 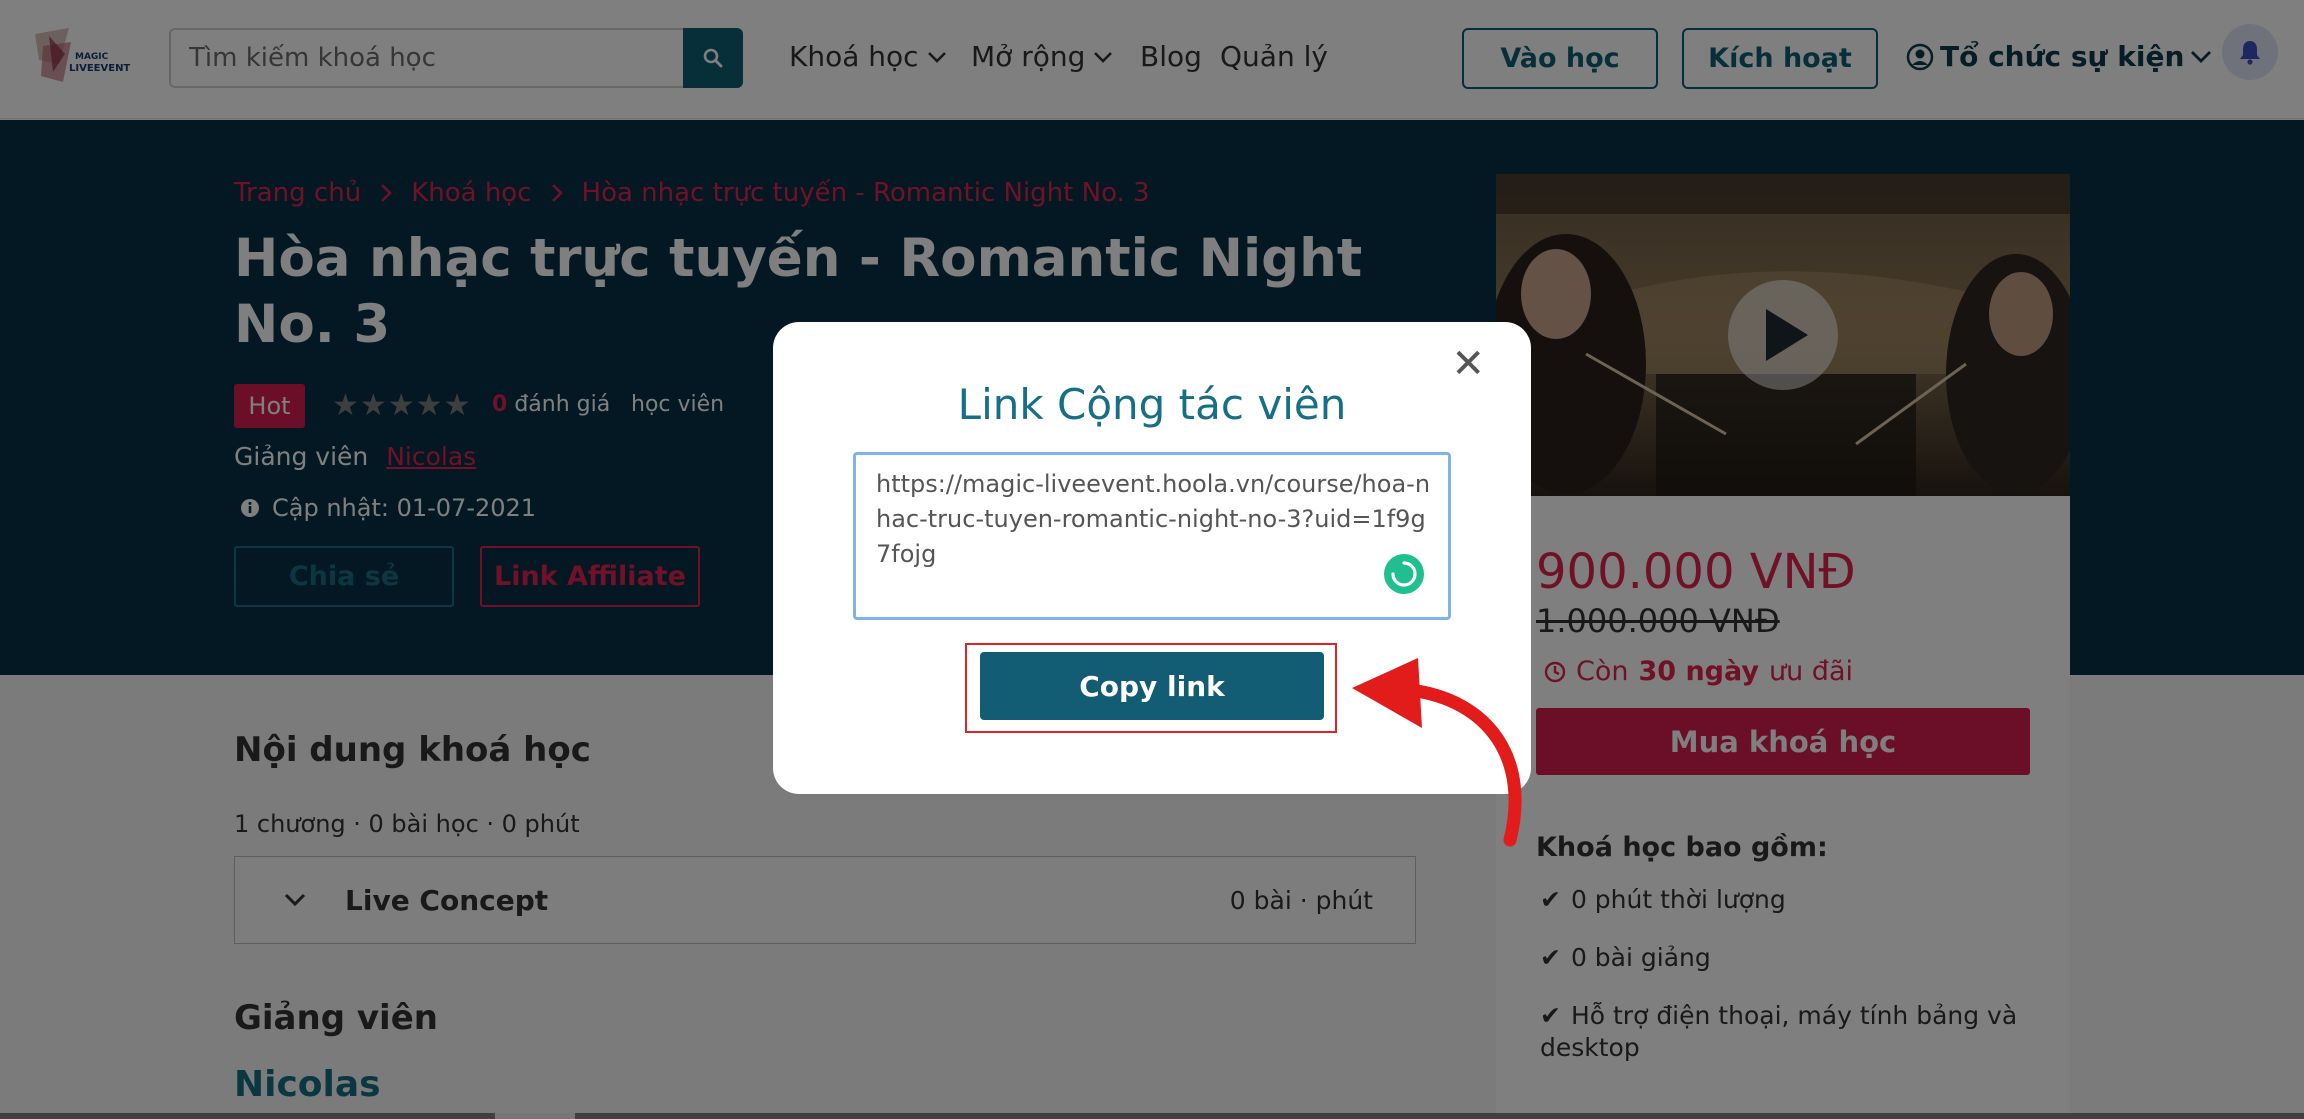 What do you see at coordinates (1468, 364) in the screenshot?
I see `close-icon: ✕` at bounding box center [1468, 364].